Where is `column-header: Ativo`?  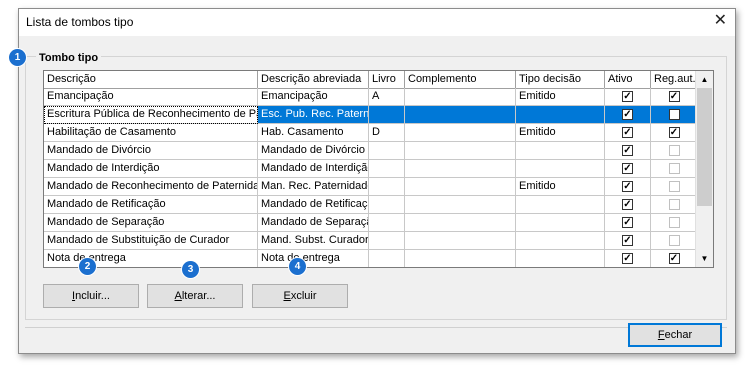 column-header: Ativo is located at coordinates (628, 79).